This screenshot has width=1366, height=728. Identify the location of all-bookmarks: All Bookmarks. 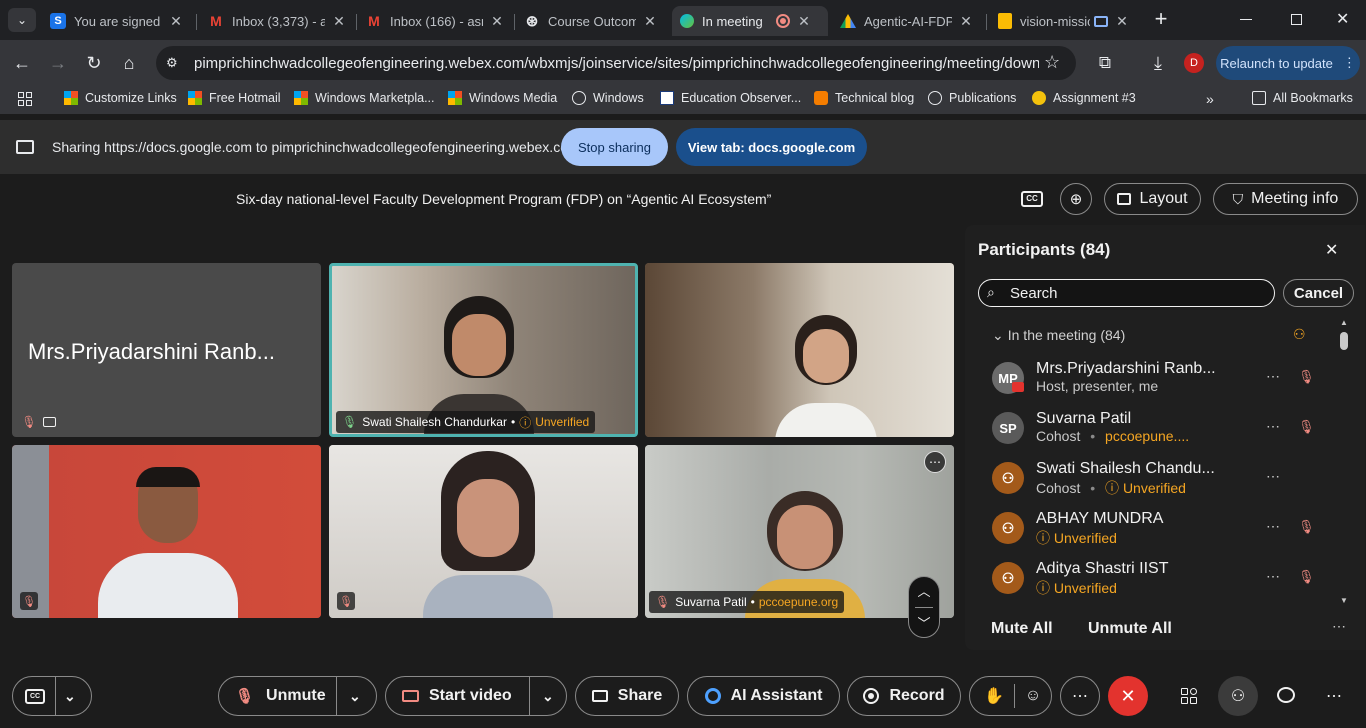
(1302, 98).